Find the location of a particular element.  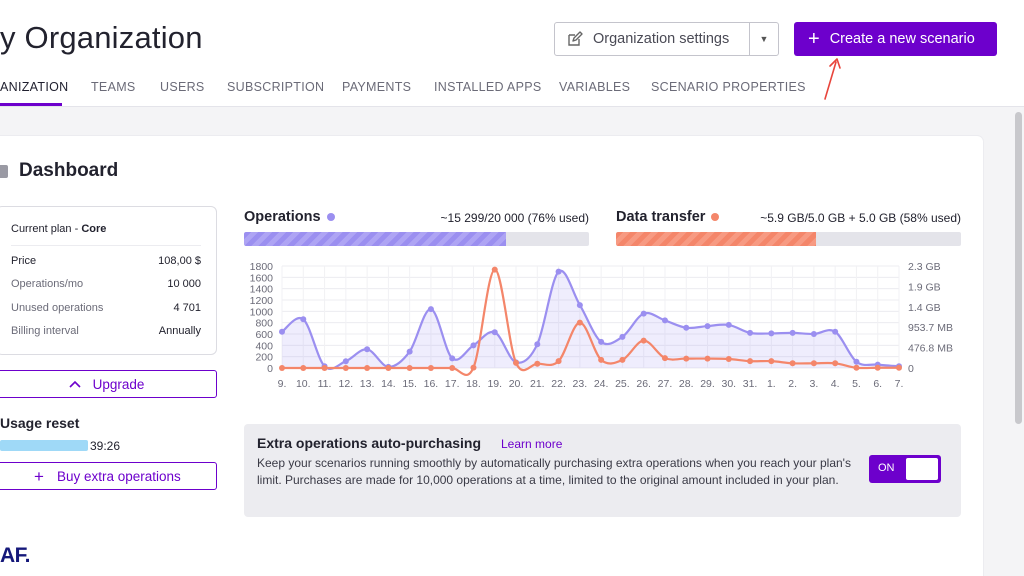

plan-row-value: 4 701 is located at coordinates (187, 308).